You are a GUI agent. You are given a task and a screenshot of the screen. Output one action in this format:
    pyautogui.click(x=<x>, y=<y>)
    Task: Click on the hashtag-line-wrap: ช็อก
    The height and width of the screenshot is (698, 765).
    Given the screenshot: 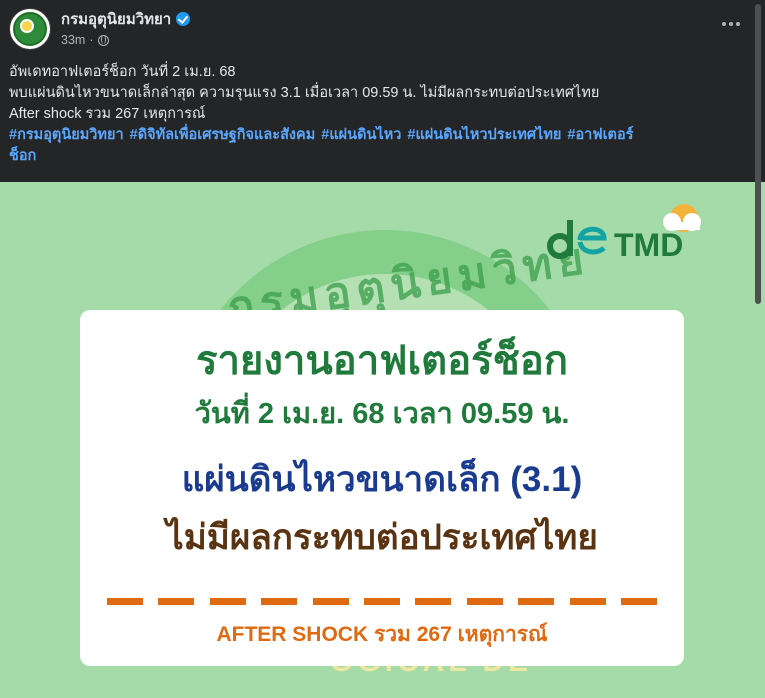 What is the action you would take?
    pyautogui.click(x=379, y=156)
    